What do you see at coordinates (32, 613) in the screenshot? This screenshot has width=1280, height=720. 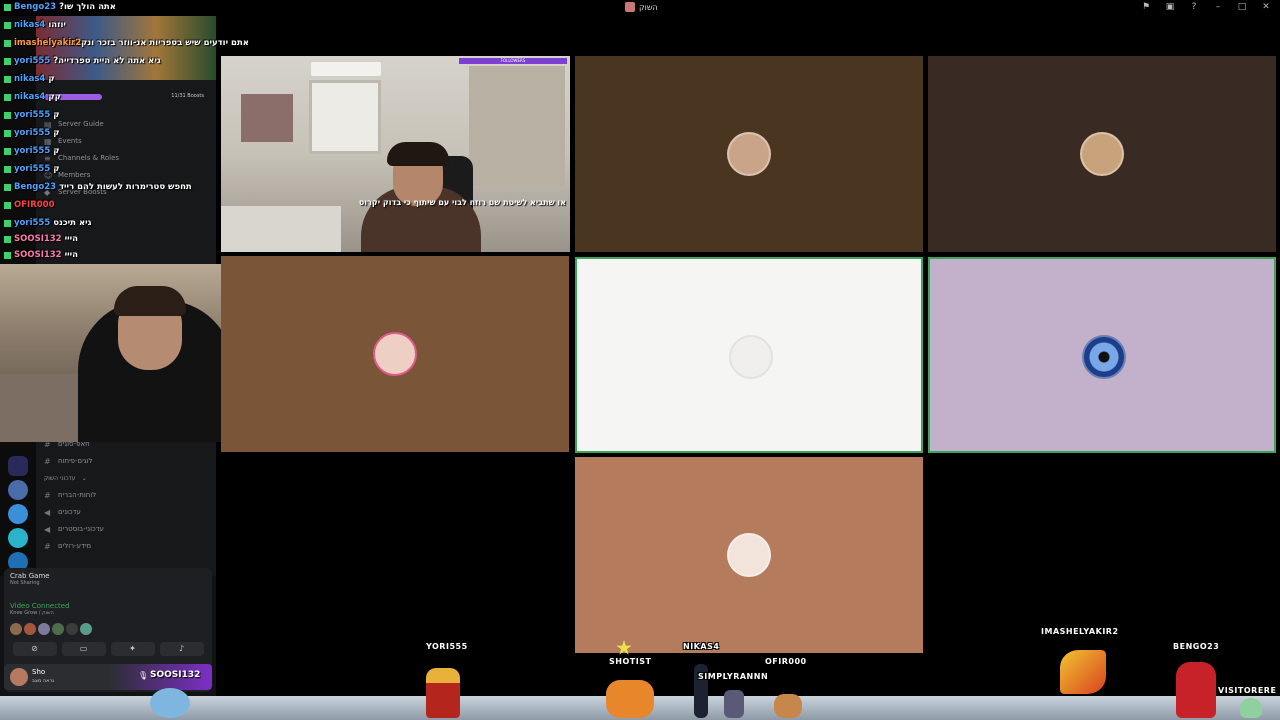 I see `voice-channel-name: Knee Grow / השוק` at bounding box center [32, 613].